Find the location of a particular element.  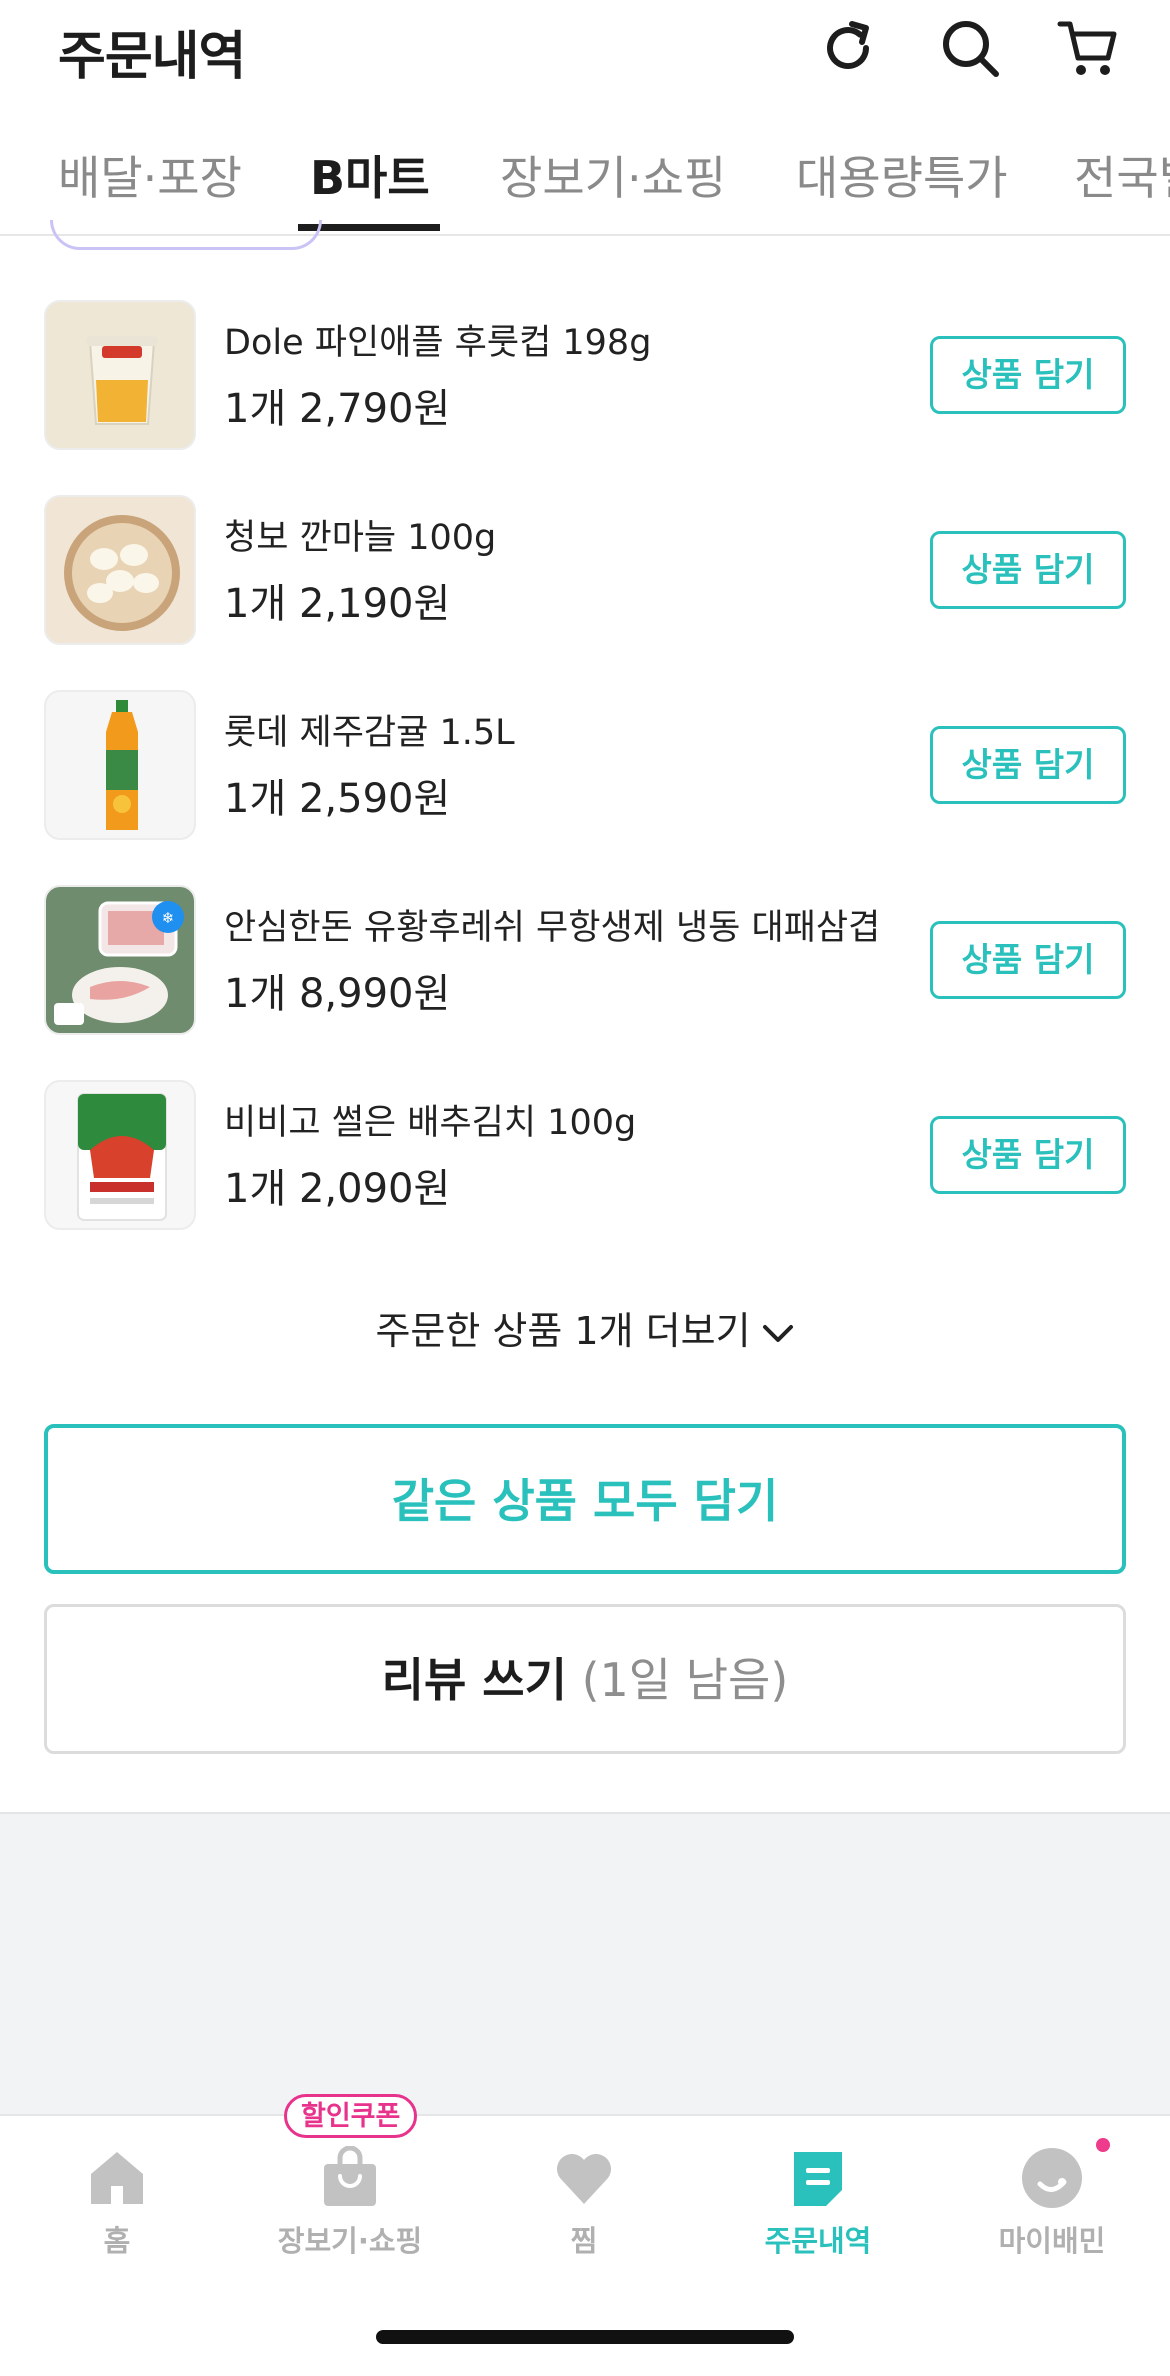

nav-grocery-shopping: 장보기·쇼핑 is located at coordinates (350, 2203).